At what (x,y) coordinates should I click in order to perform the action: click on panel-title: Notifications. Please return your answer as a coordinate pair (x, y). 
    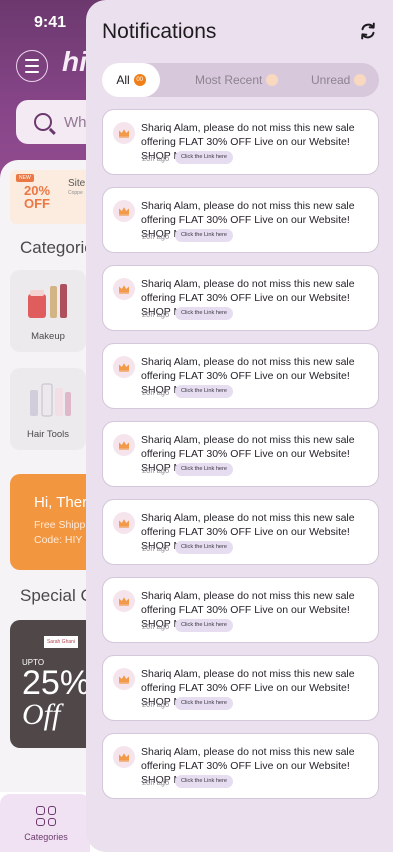
    Looking at the image, I should click on (159, 31).